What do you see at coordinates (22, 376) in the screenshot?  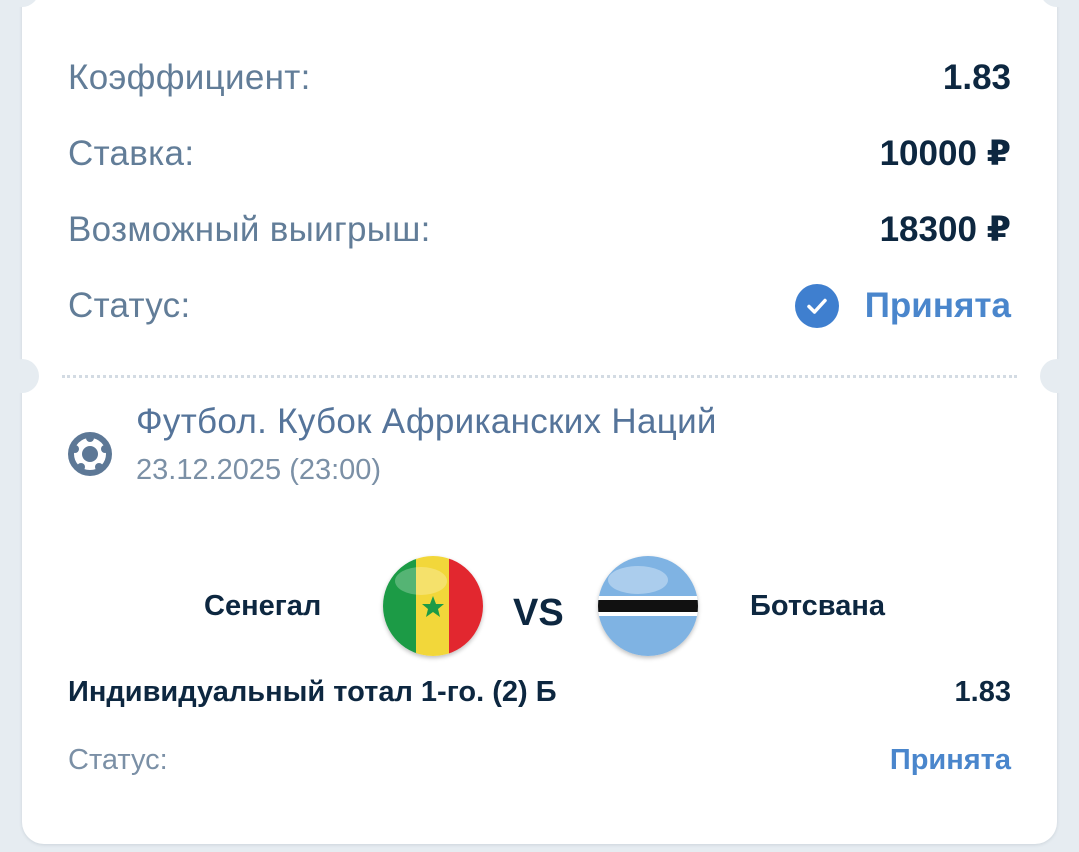 I see `ticket-notch-middle-left` at bounding box center [22, 376].